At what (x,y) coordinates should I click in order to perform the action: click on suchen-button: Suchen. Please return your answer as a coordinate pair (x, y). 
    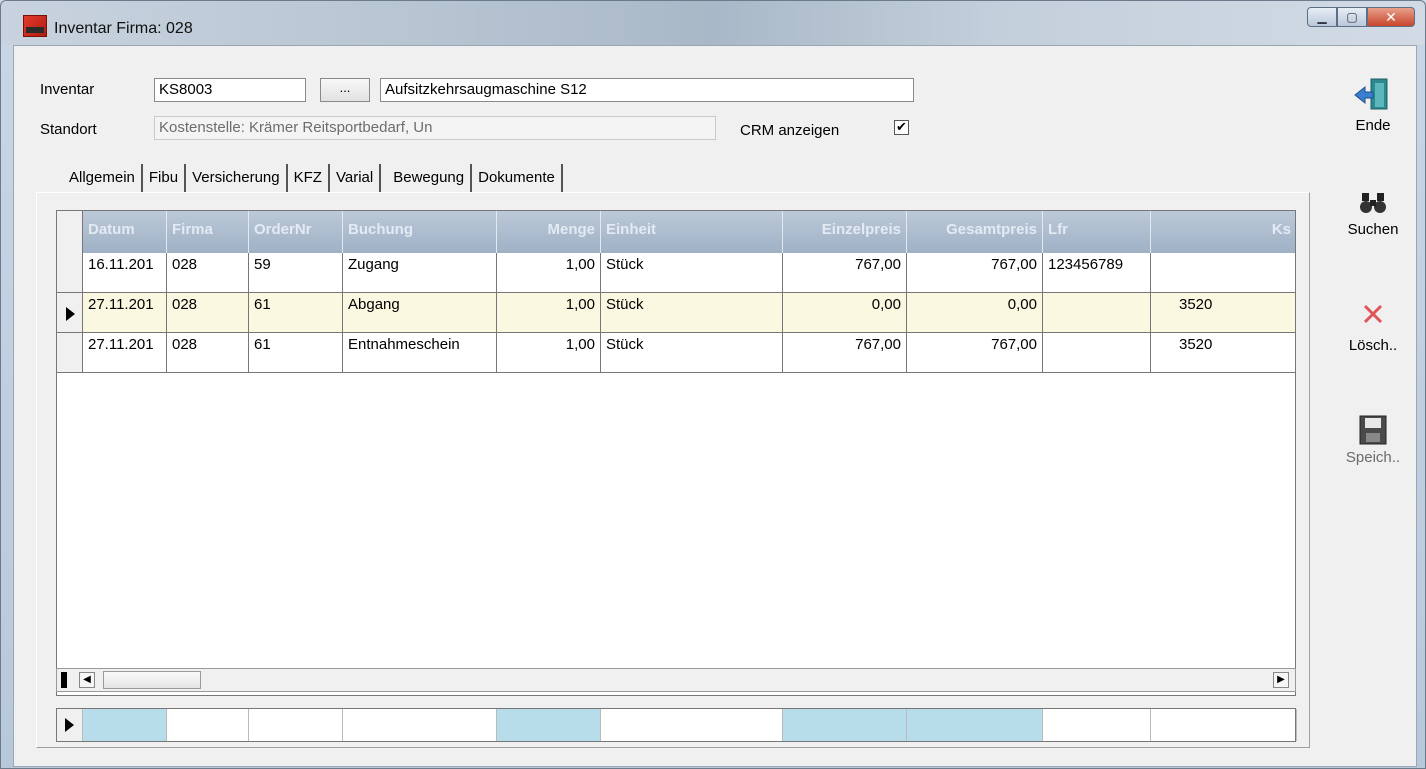
    Looking at the image, I should click on (1373, 214).